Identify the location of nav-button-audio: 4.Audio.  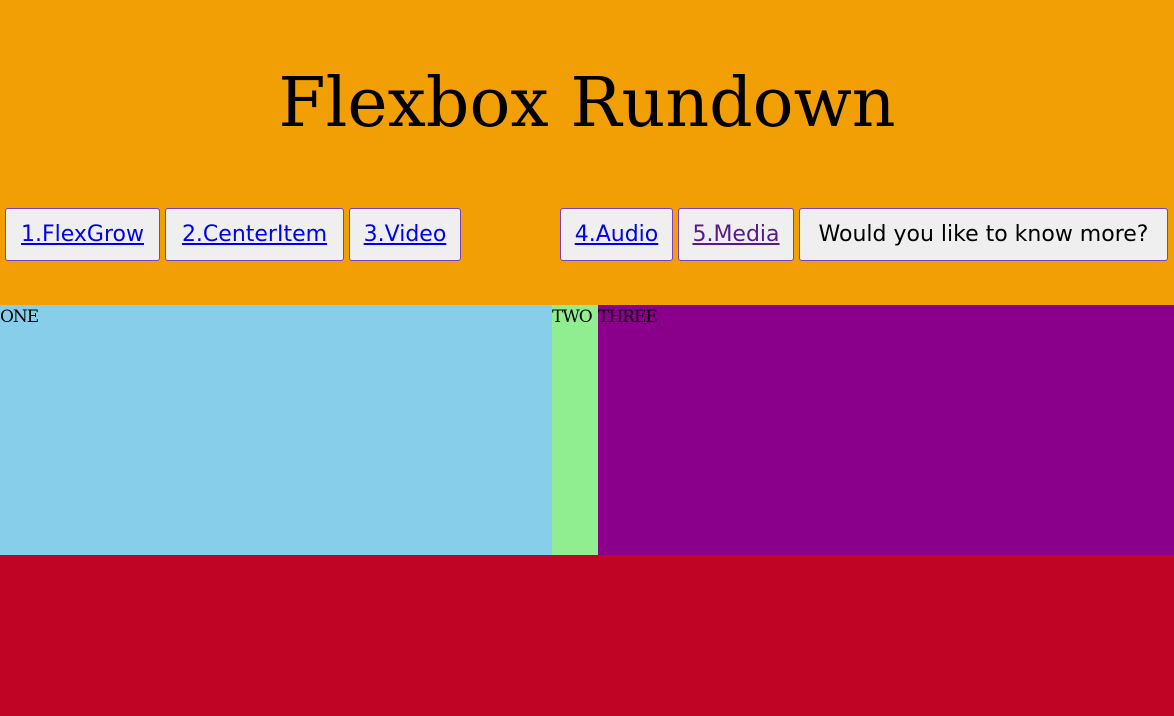
(616, 234).